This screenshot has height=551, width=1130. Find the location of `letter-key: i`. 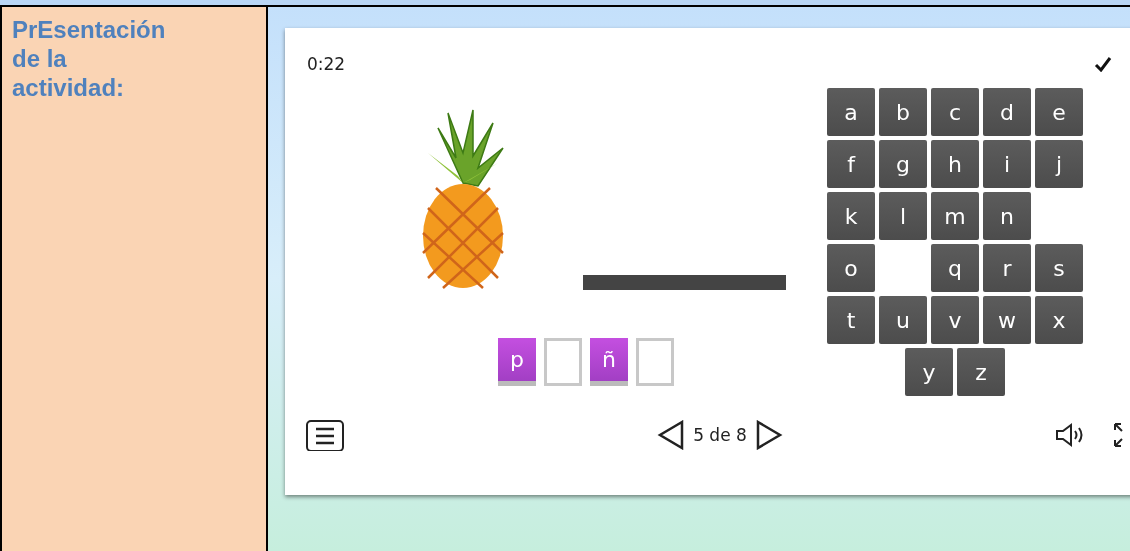

letter-key: i is located at coordinates (1007, 164).